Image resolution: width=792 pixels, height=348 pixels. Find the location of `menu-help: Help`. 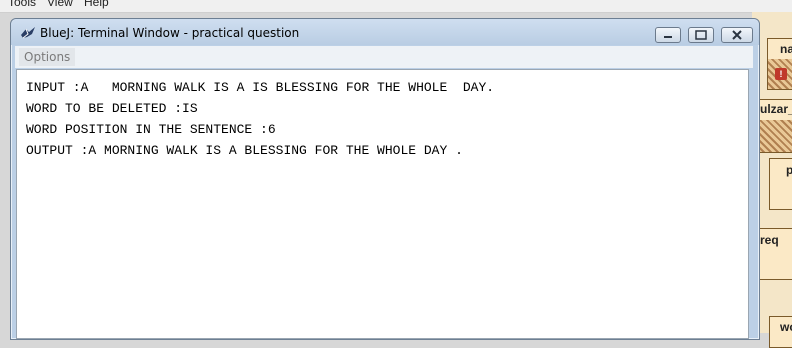

menu-help: Help is located at coordinates (96, 4).